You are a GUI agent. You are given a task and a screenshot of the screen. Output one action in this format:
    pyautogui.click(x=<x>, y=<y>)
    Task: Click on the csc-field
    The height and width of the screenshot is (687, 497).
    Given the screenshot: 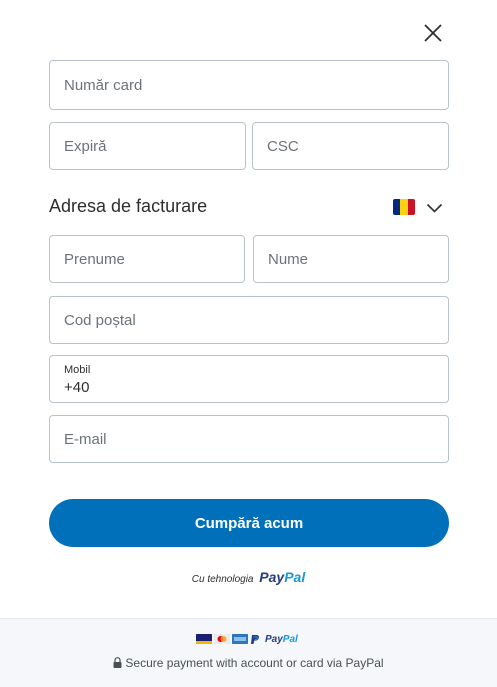 What is the action you would take?
    pyautogui.click(x=350, y=146)
    